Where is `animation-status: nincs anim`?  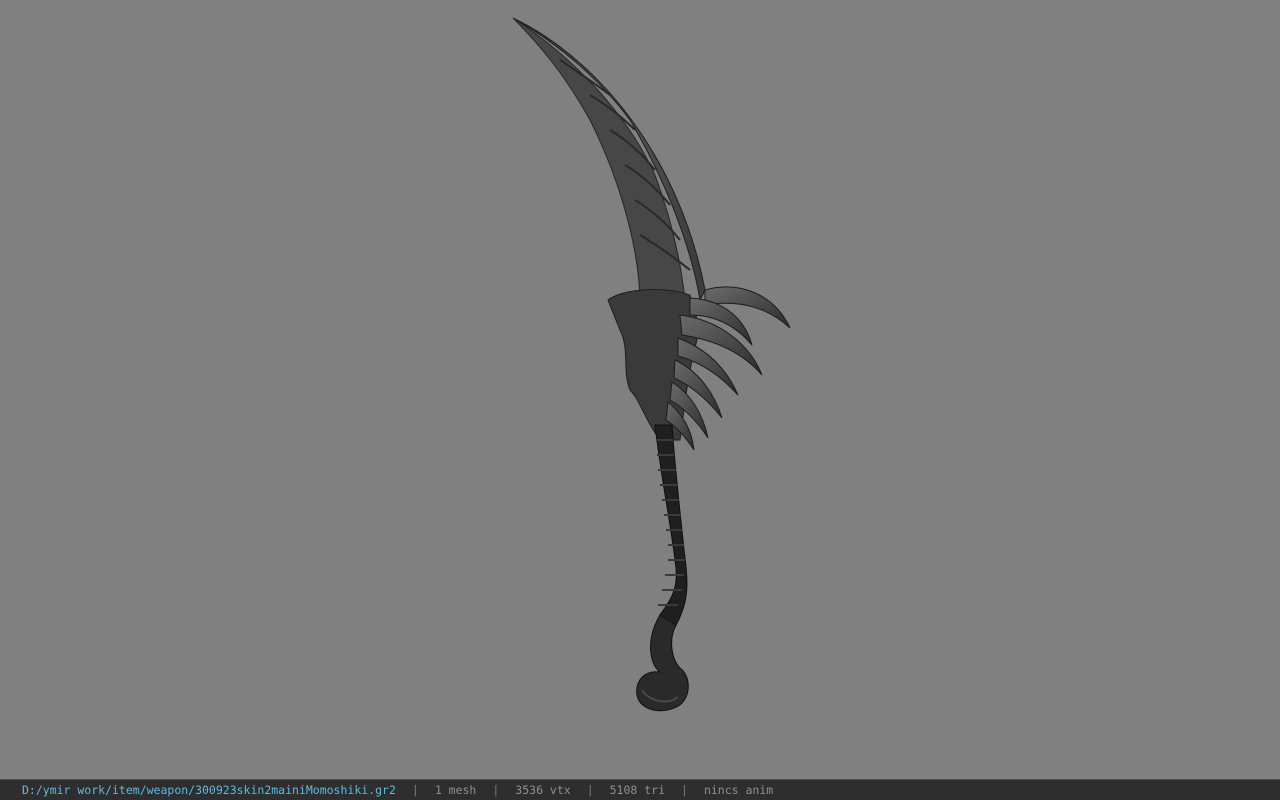
animation-status: nincs anim is located at coordinates (738, 790).